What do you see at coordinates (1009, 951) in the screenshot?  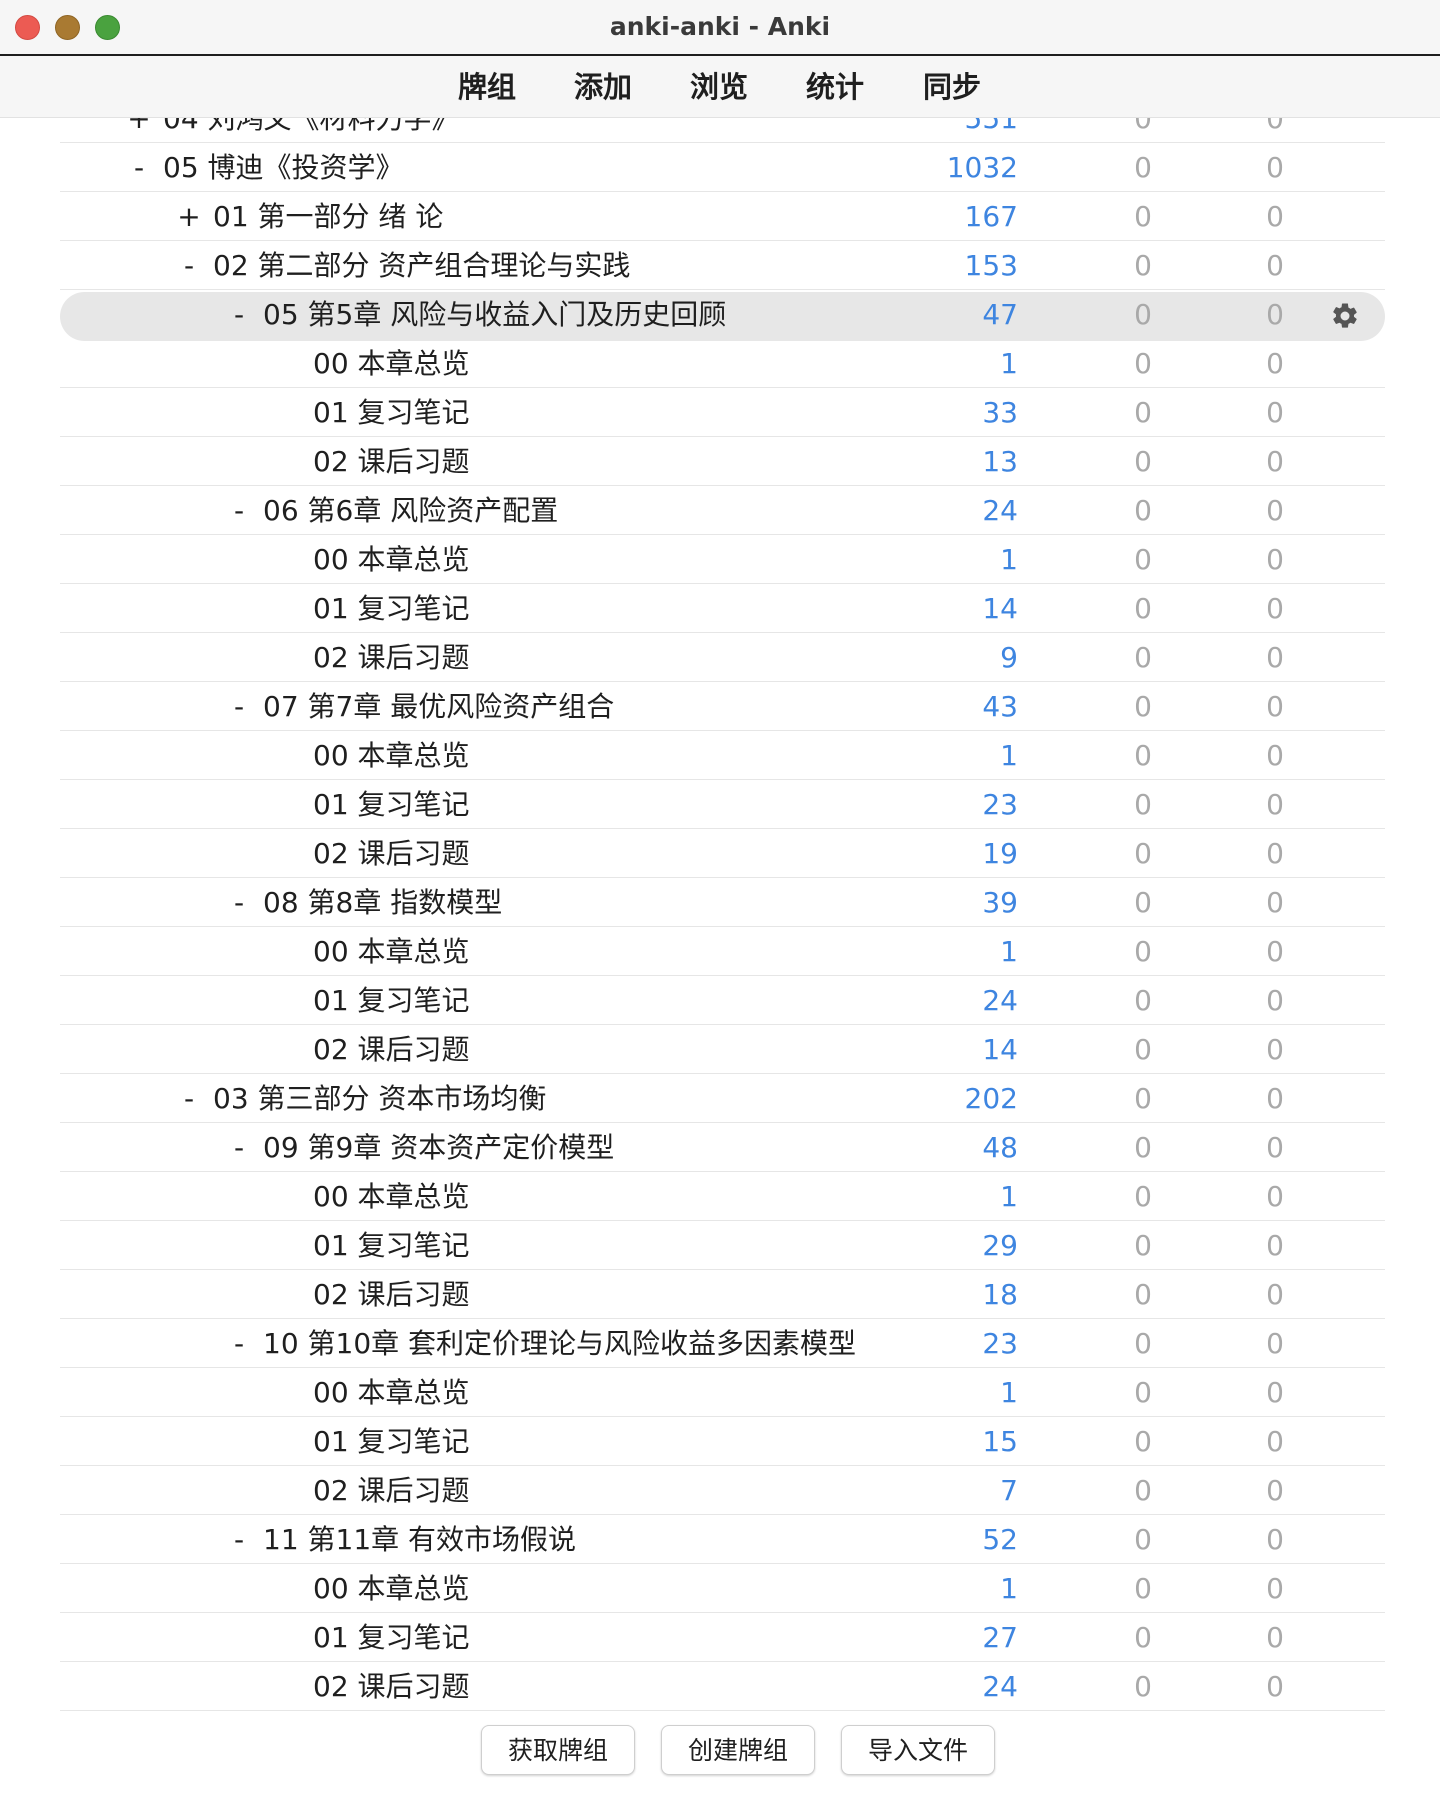 I see `new-count: 1` at bounding box center [1009, 951].